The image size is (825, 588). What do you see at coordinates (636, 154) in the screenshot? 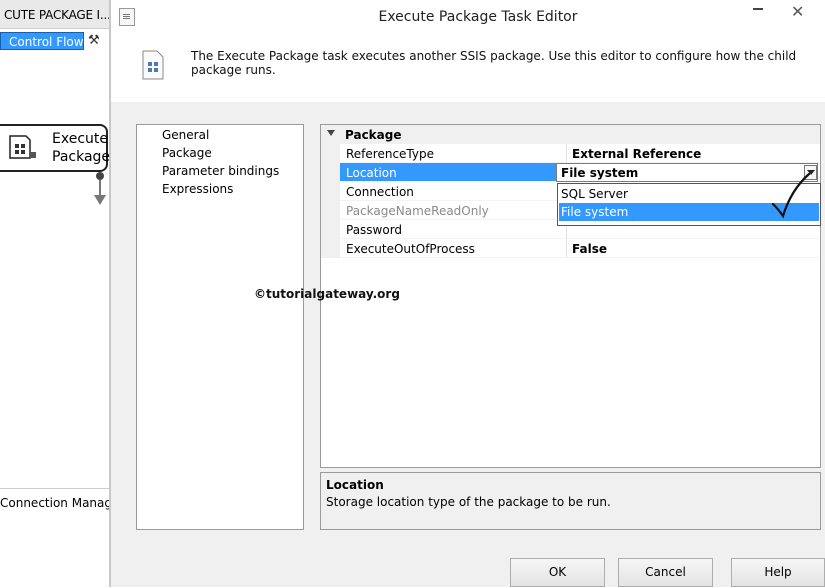
I see `property-value: External Reference` at bounding box center [636, 154].